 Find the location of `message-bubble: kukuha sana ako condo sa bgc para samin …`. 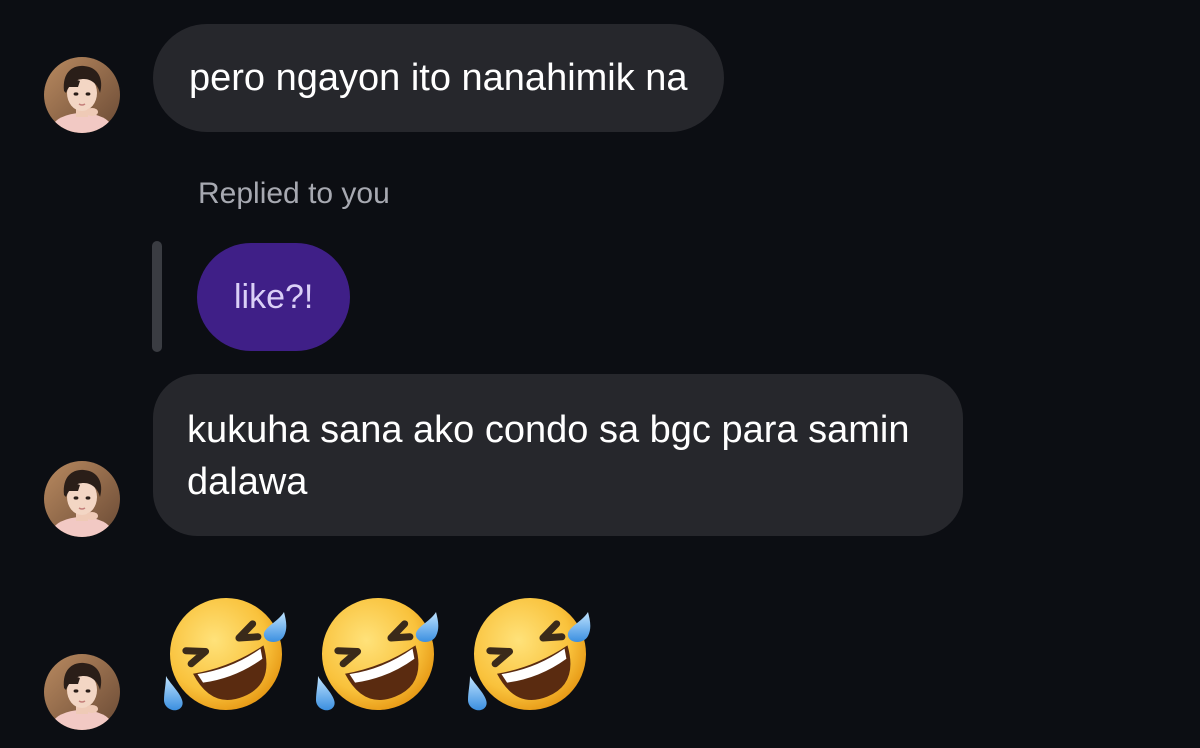

message-bubble: kukuha sana ako condo sa bgc para samin … is located at coordinates (558, 455).